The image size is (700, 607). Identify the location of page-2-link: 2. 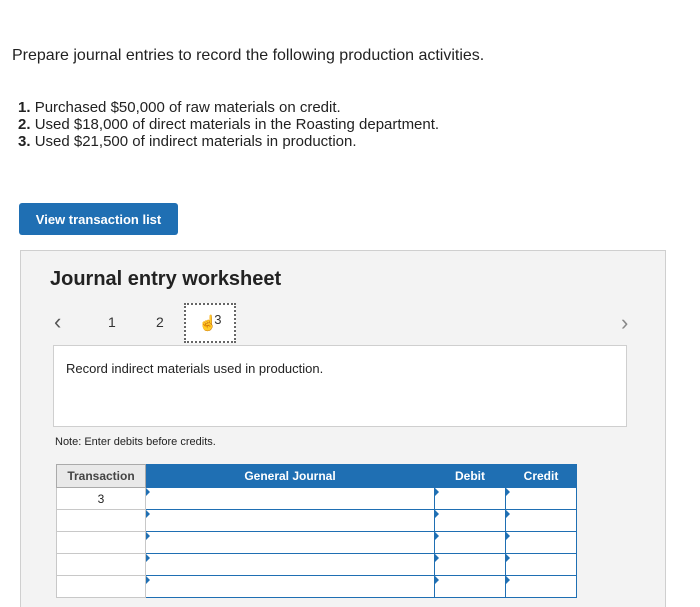
(160, 322).